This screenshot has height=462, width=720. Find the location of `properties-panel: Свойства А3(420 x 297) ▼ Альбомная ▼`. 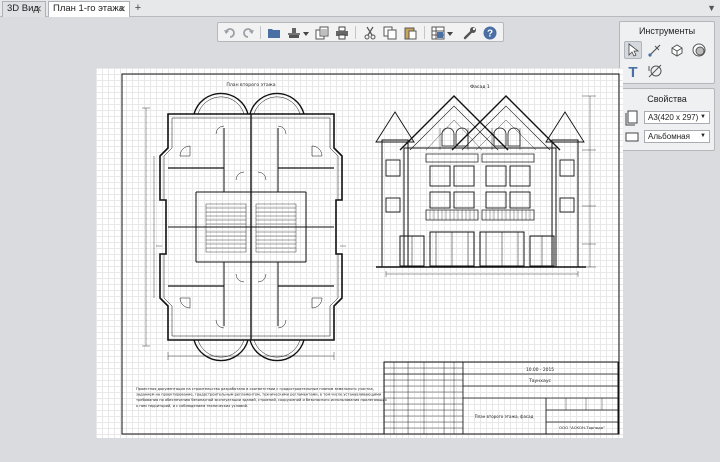

properties-panel: Свойства А3(420 x 297) ▼ Альбомная ▼ is located at coordinates (667, 119).